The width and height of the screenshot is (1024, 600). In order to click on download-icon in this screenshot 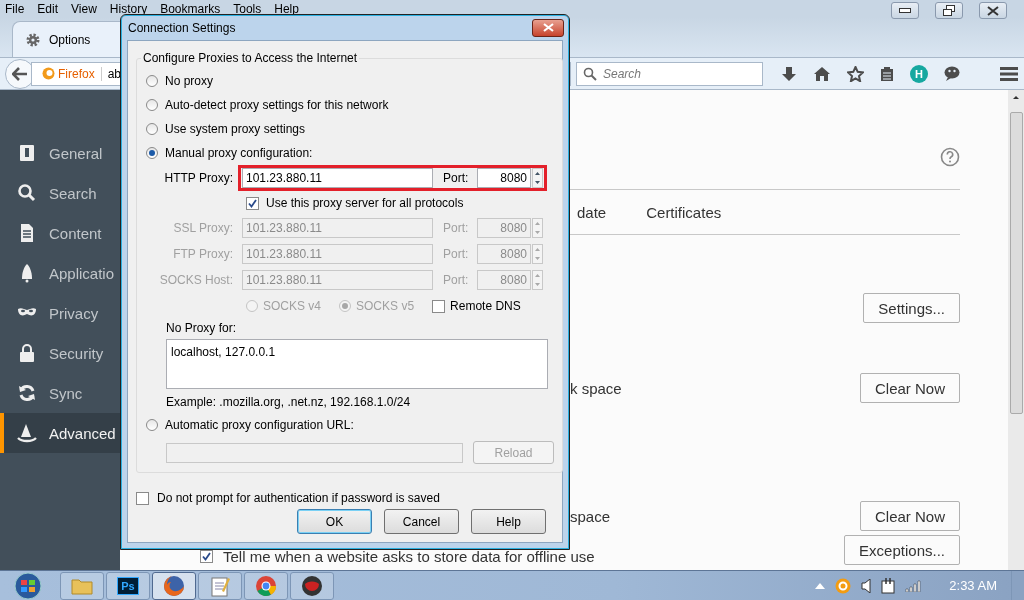, I will do `click(789, 73)`.